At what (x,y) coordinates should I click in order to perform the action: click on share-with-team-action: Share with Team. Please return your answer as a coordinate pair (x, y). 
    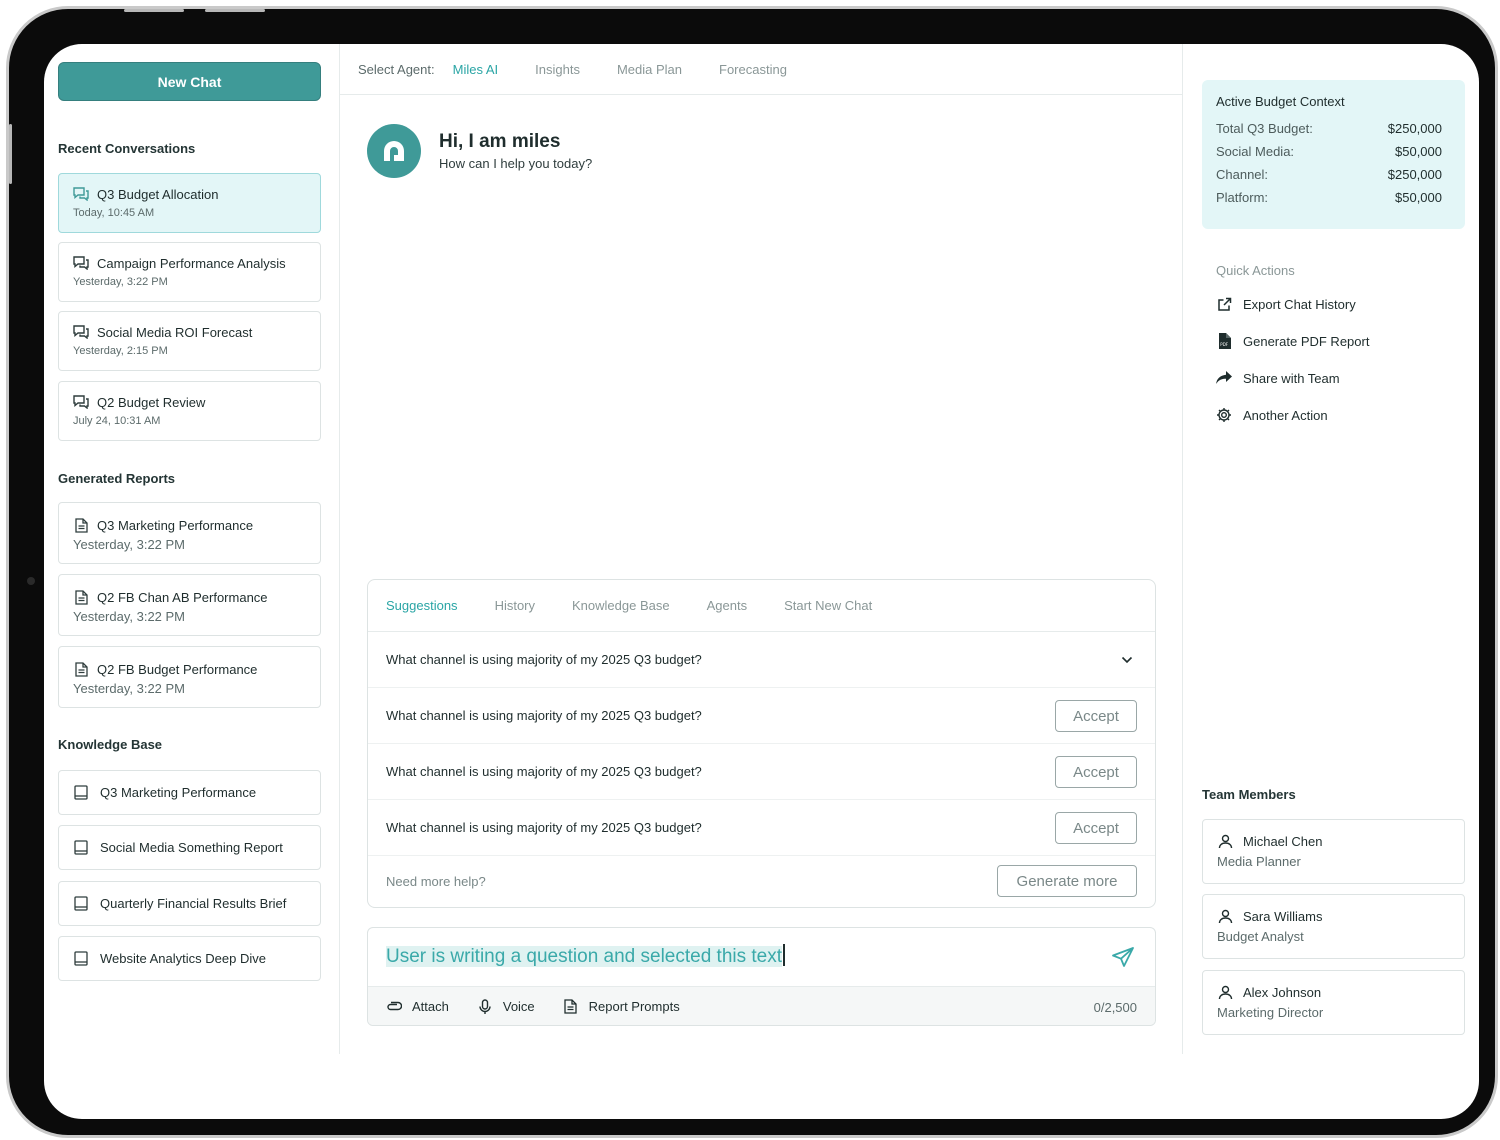
    Looking at the image, I should click on (1278, 378).